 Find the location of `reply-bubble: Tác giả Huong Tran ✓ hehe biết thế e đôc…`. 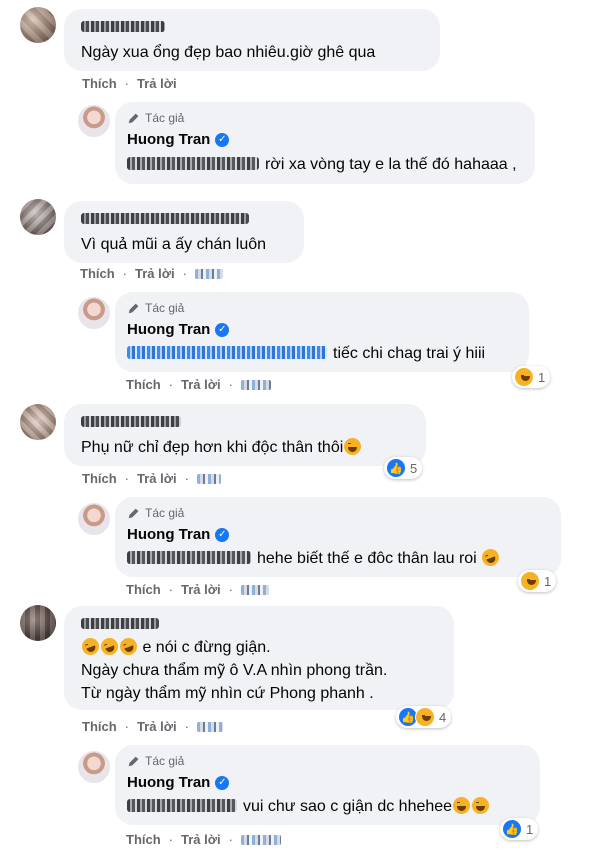

reply-bubble: Tác giả Huong Tran ✓ hehe biết thế e đôc… is located at coordinates (338, 537).